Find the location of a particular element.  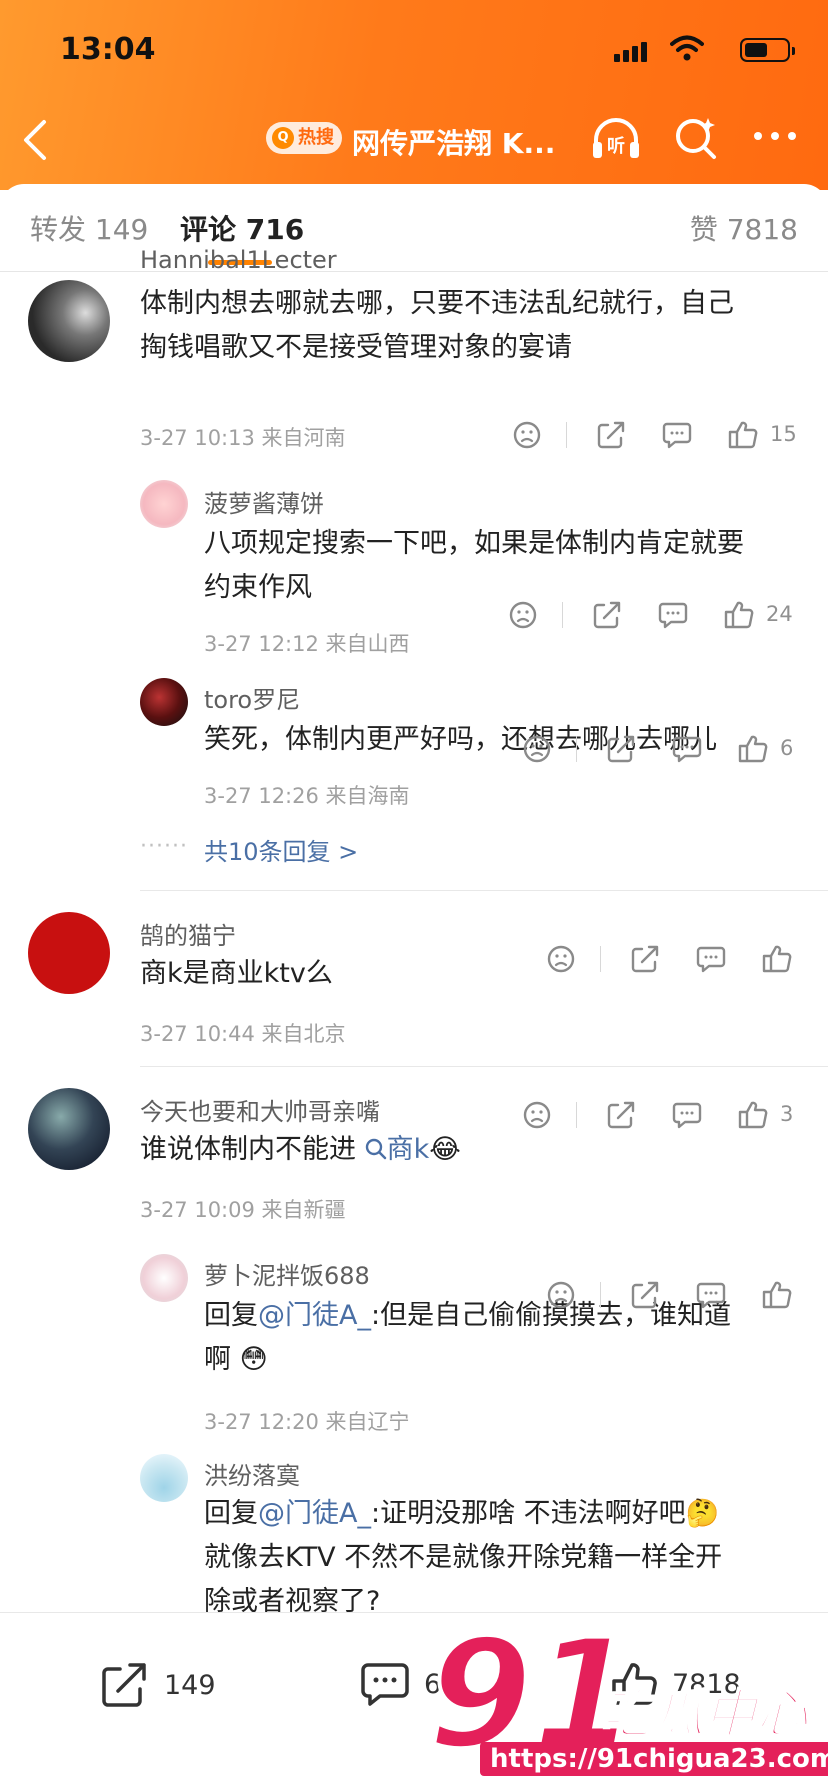

reply-text: 笑死，体制内更严好吗，还想去哪儿去哪儿 is located at coordinates (460, 739).